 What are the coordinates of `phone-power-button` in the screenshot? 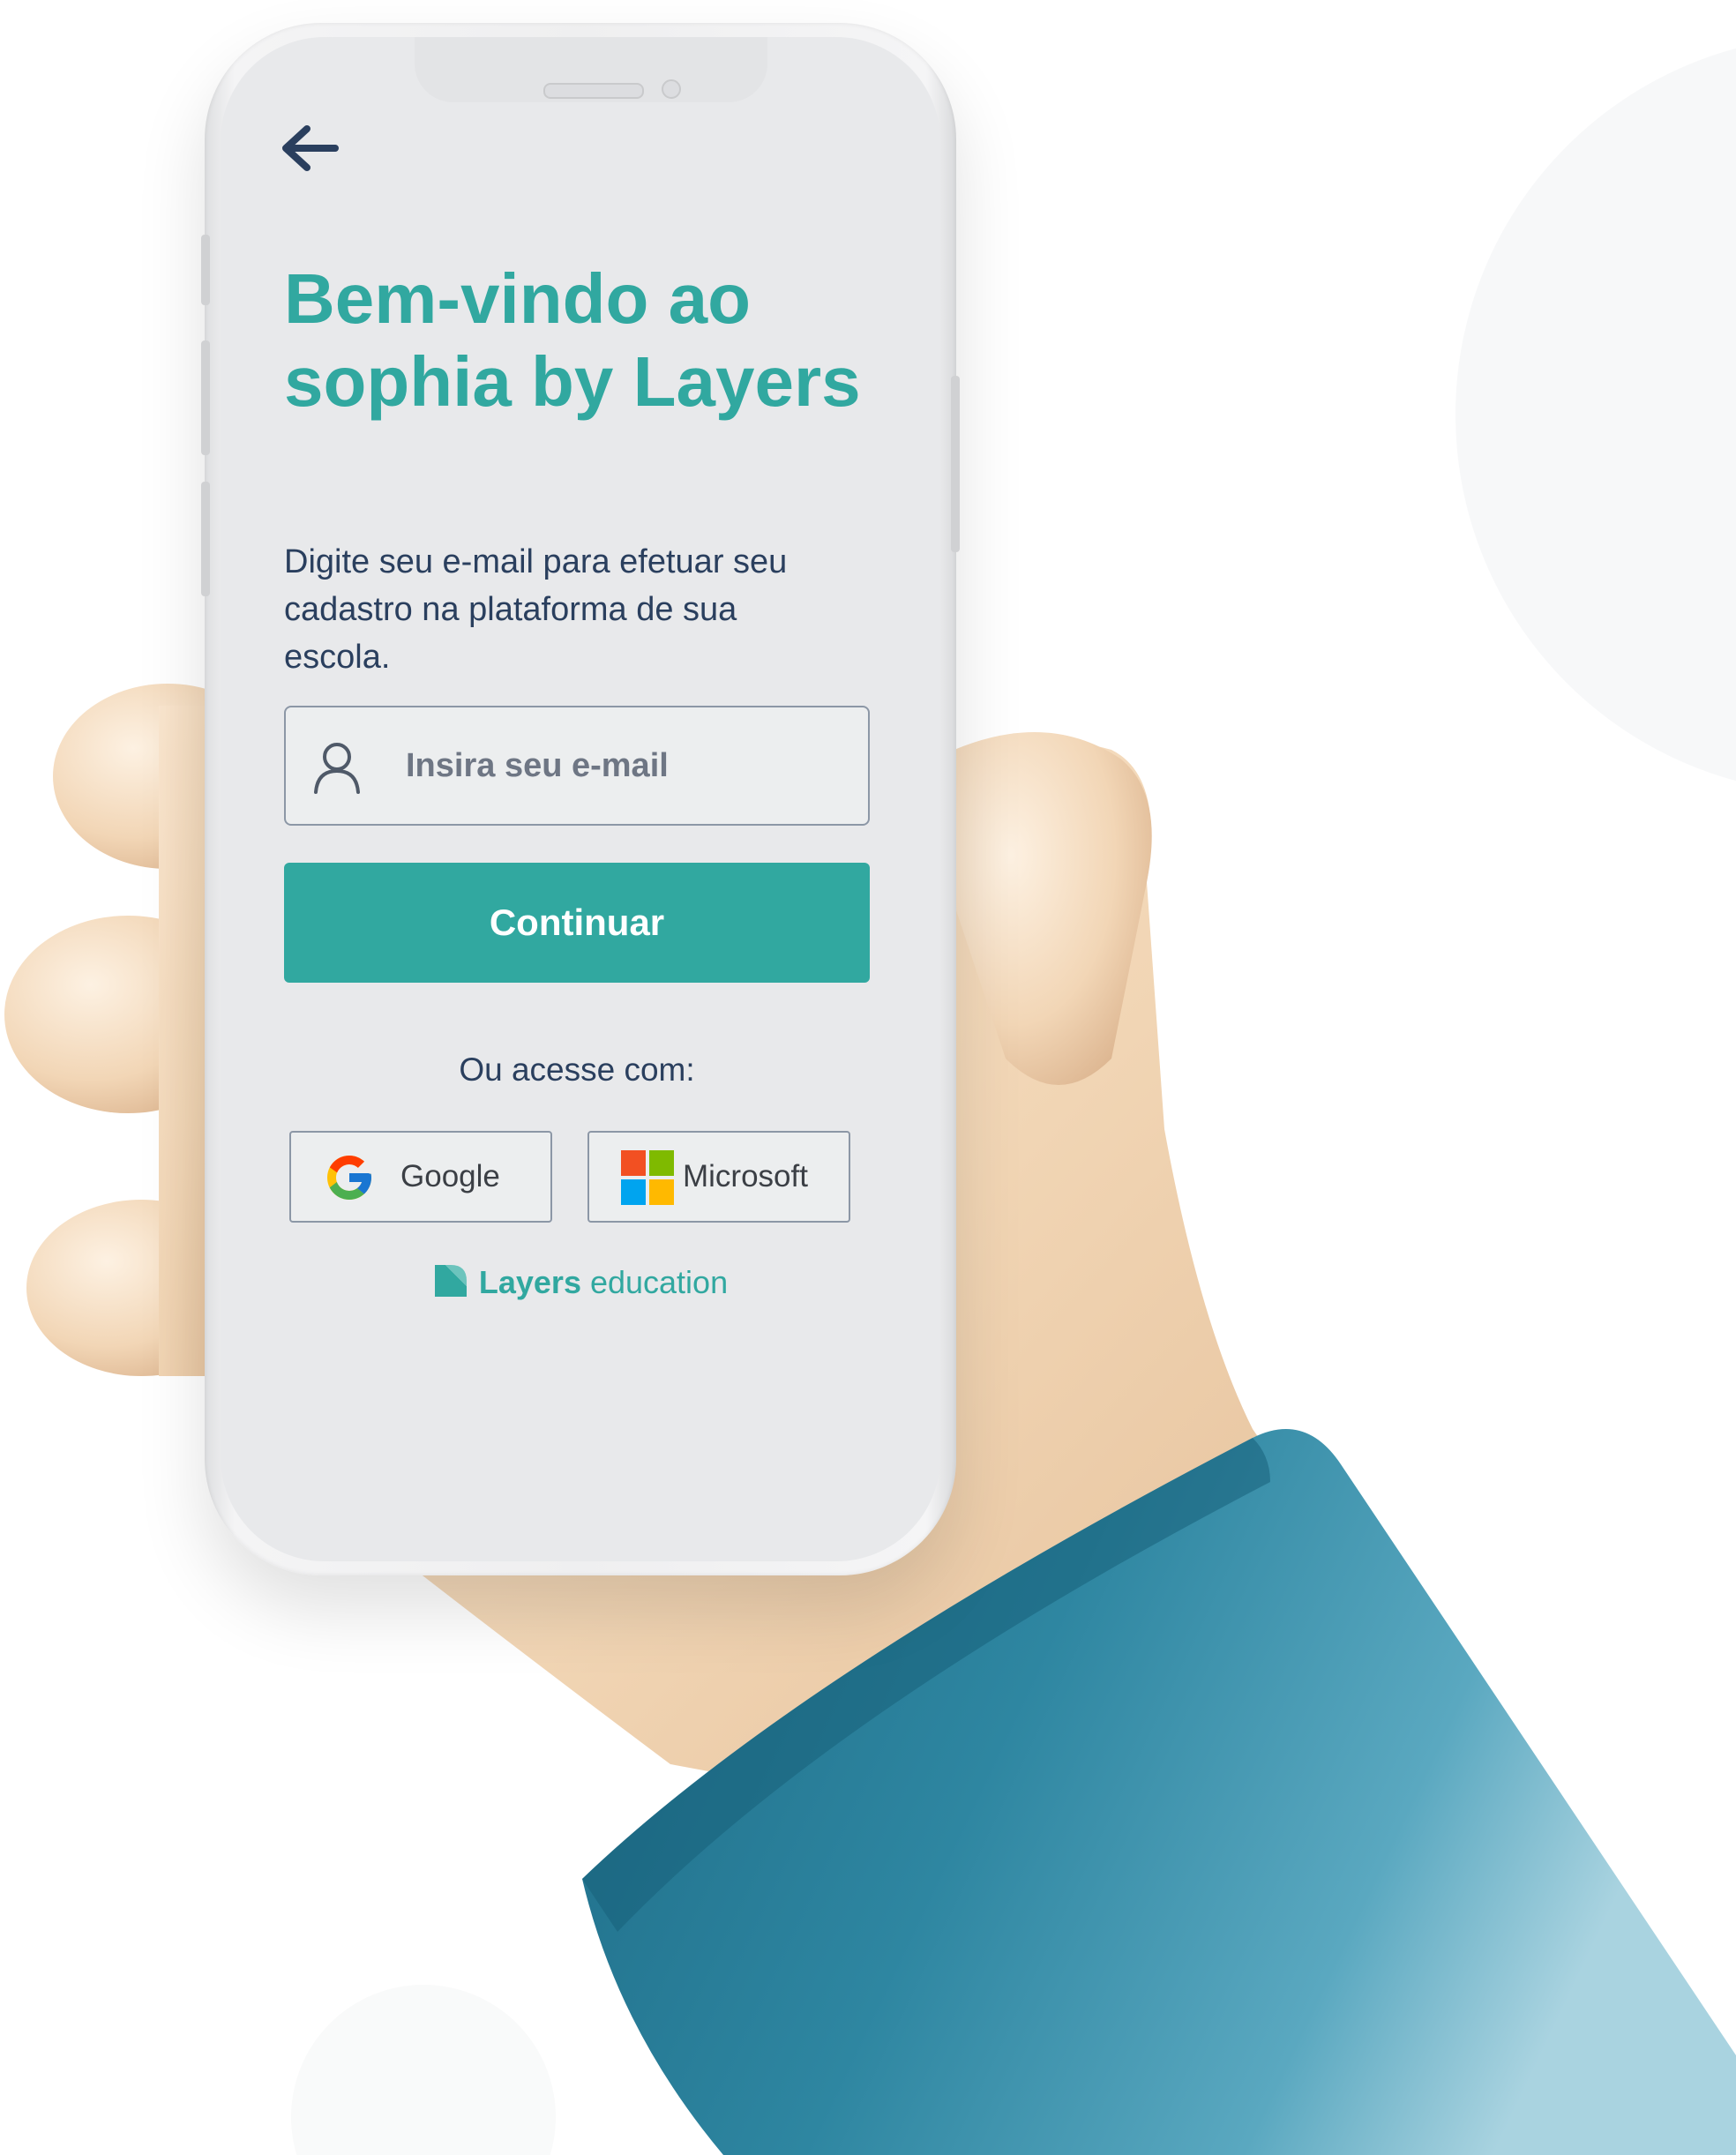 It's located at (955, 464).